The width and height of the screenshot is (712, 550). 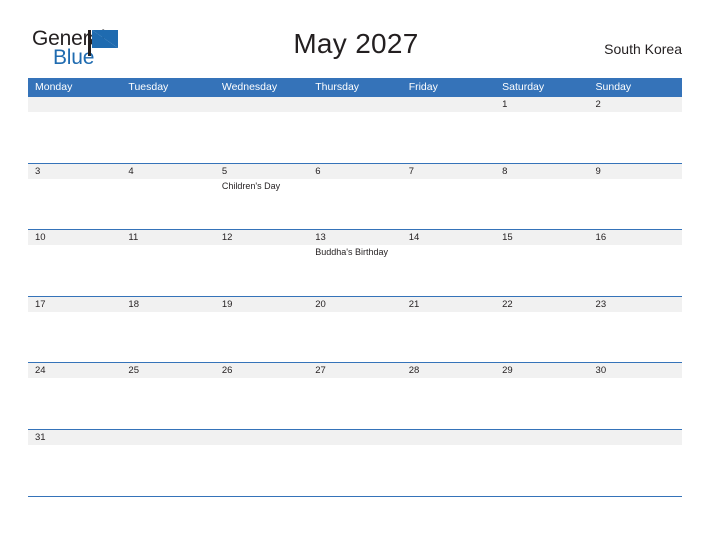 I want to click on day-number: 15, so click(x=541, y=237).